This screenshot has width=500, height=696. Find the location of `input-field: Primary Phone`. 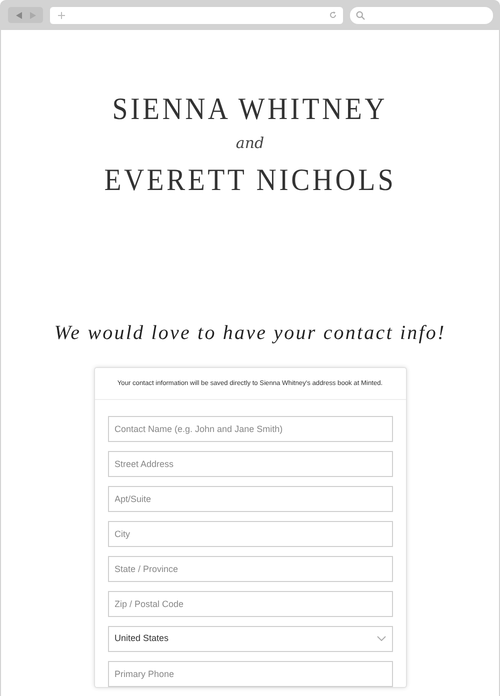

input-field: Primary Phone is located at coordinates (250, 673).